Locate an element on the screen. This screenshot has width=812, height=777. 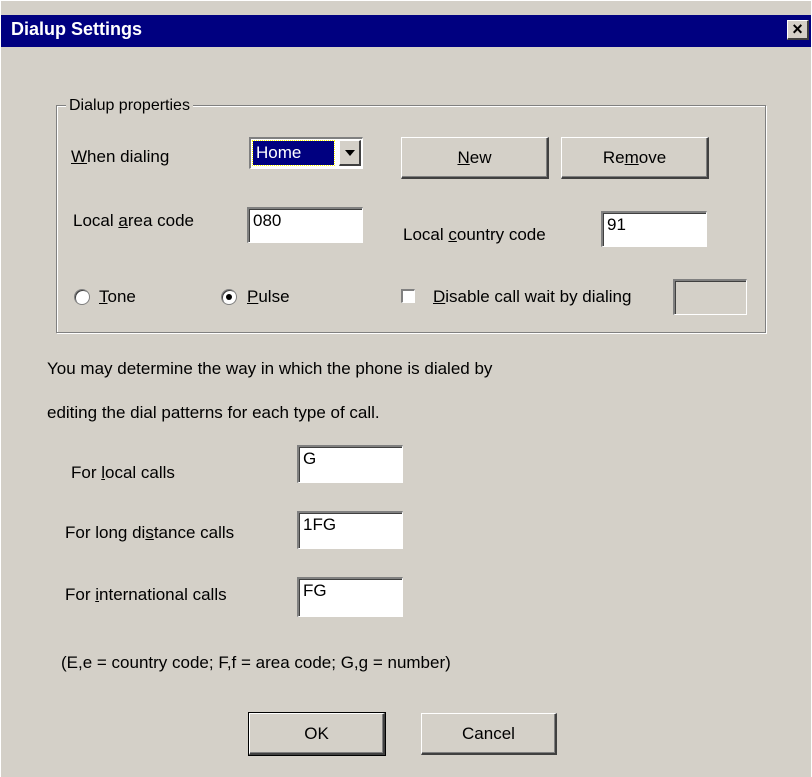
tone-label: Tone is located at coordinates (117, 296).